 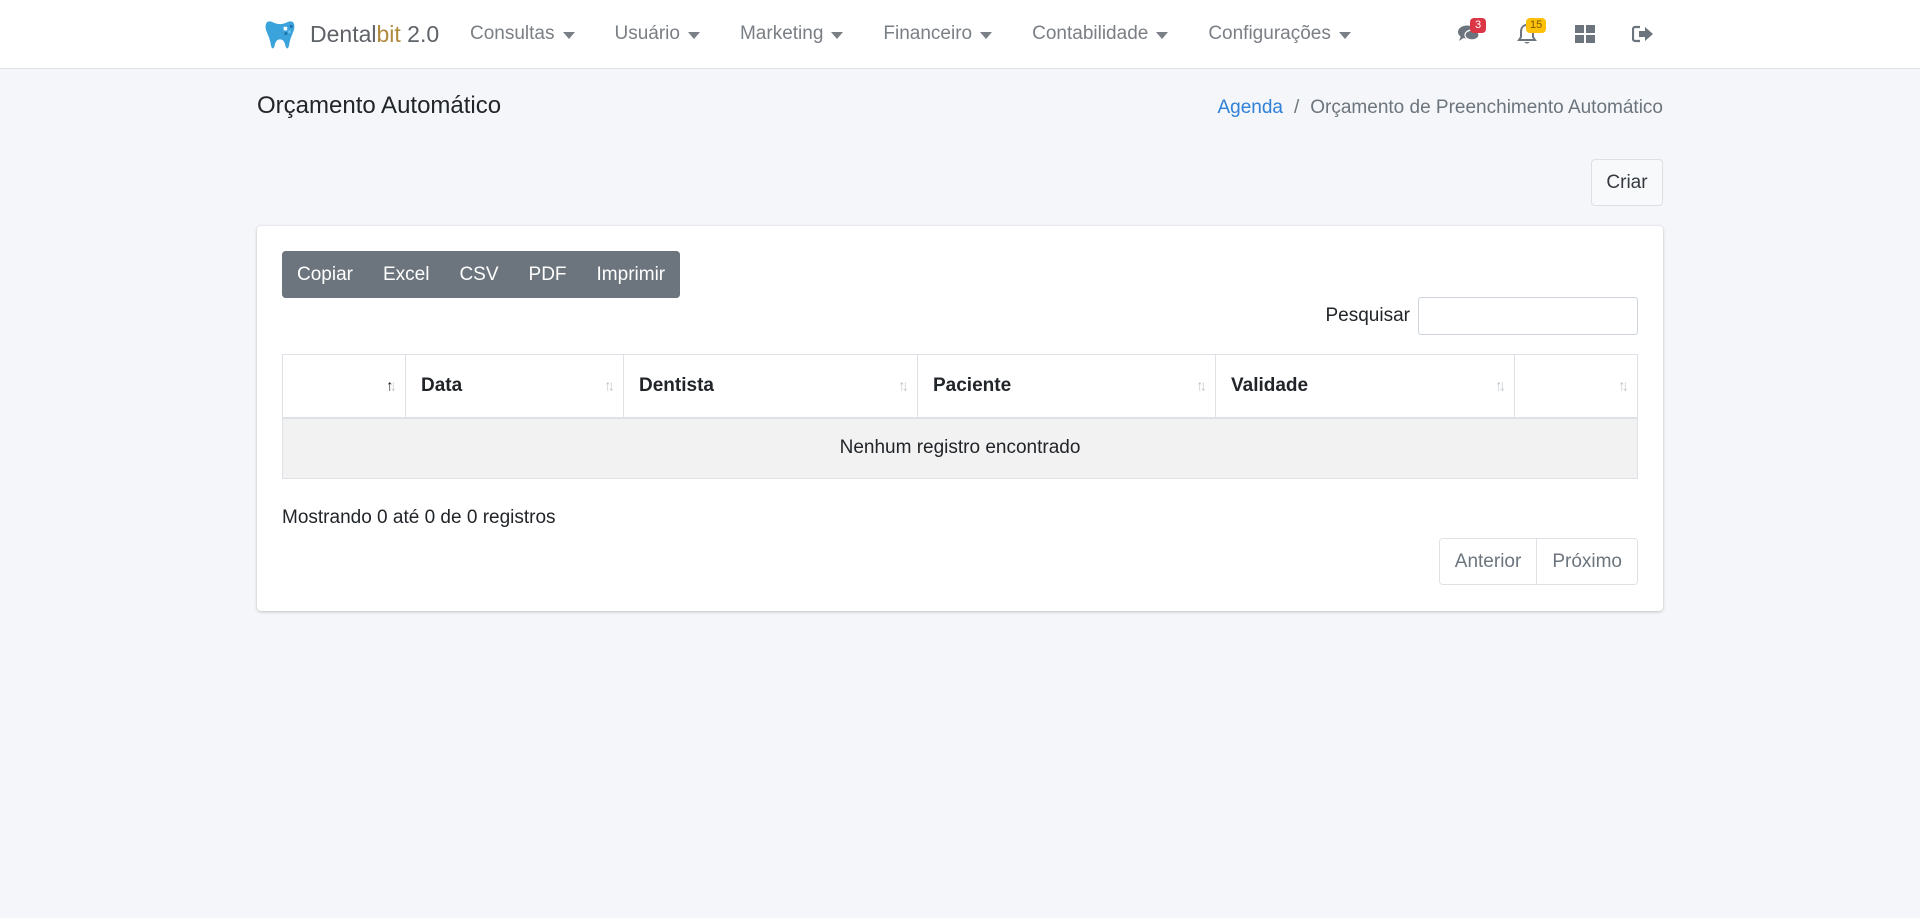 I want to click on search-label: Pesquisar, so click(x=1368, y=315).